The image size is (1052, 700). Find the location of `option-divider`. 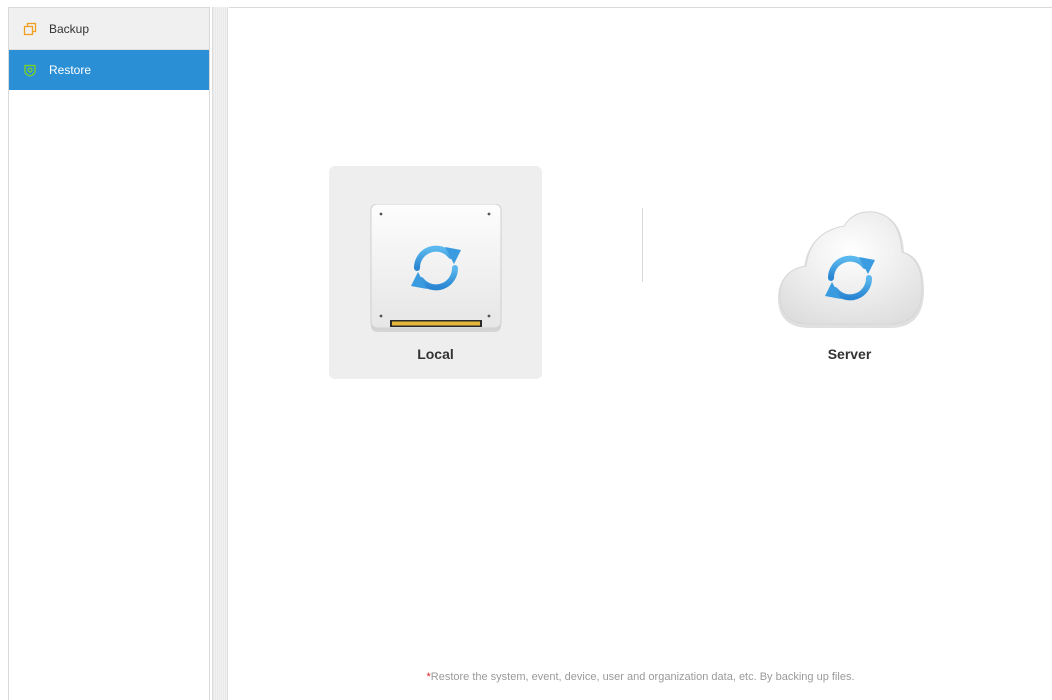

option-divider is located at coordinates (642, 245).